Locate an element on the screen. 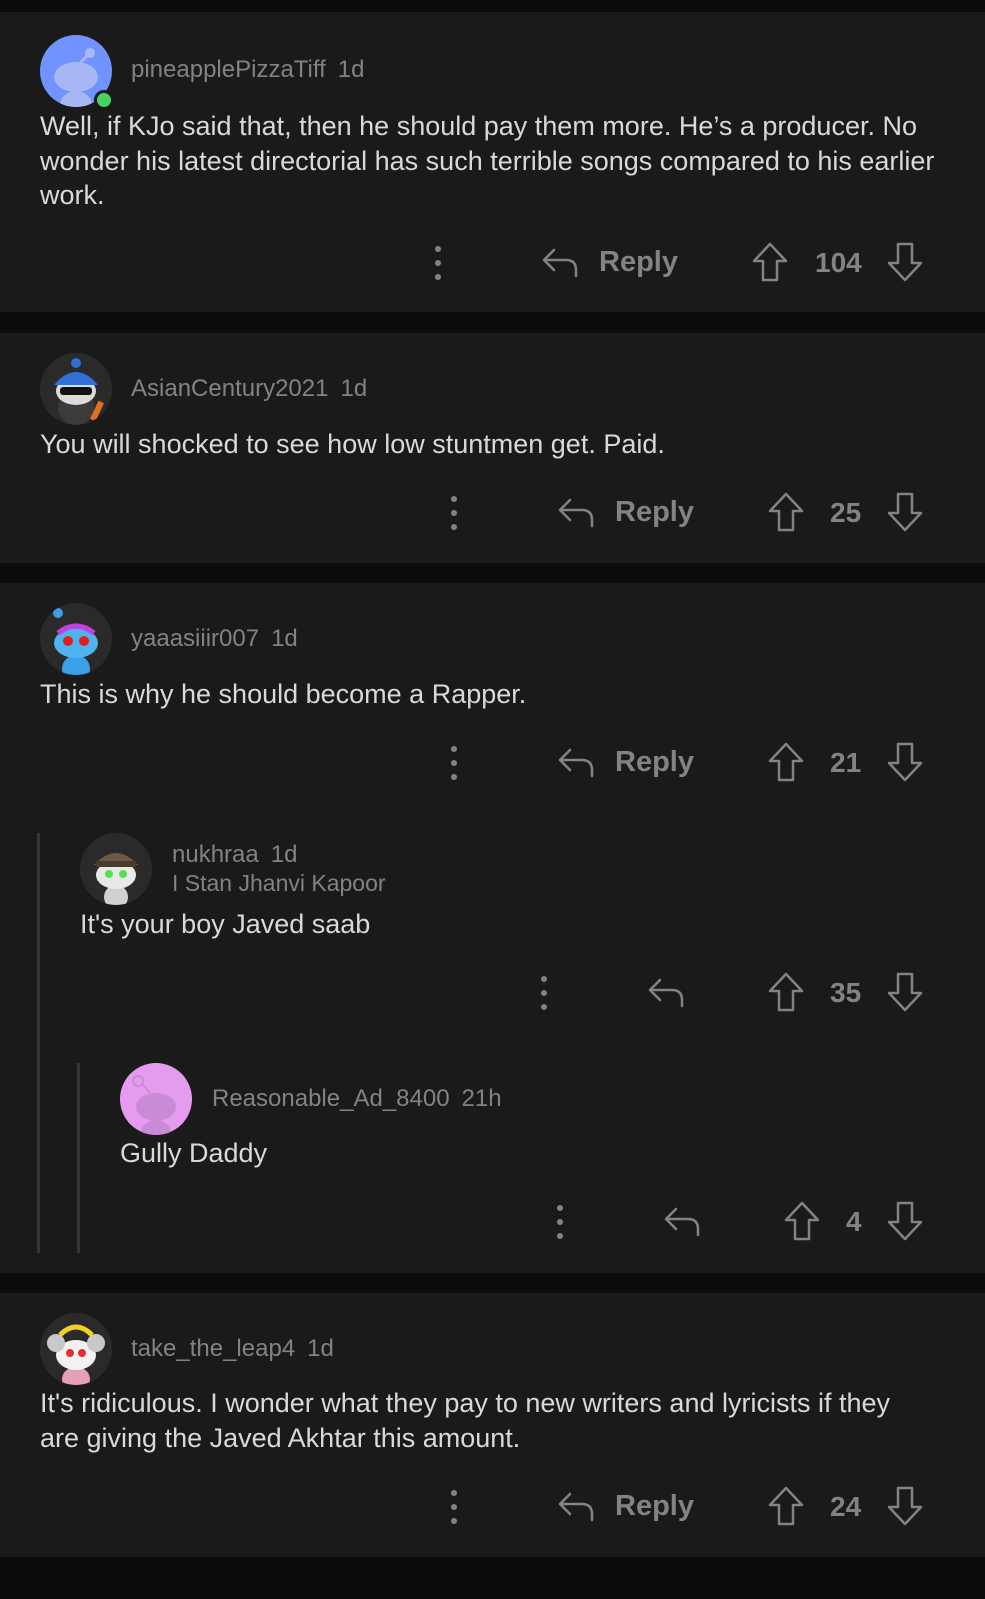 This screenshot has width=985, height=1599. username: yaaasiiir007 is located at coordinates (195, 638).